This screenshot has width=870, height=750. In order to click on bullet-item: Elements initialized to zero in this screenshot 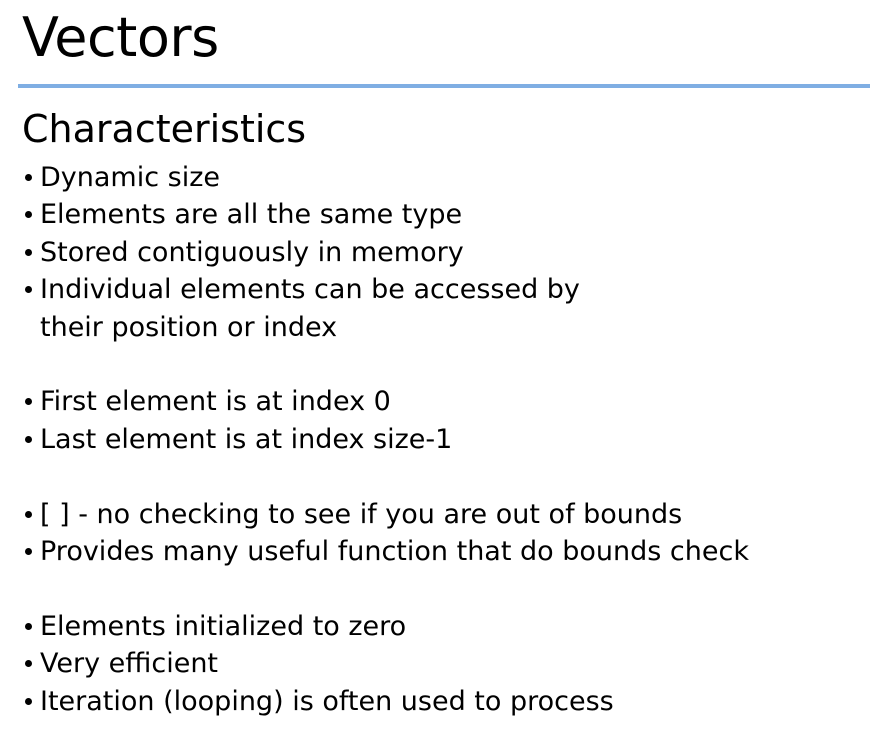, I will do `click(386, 626)`.